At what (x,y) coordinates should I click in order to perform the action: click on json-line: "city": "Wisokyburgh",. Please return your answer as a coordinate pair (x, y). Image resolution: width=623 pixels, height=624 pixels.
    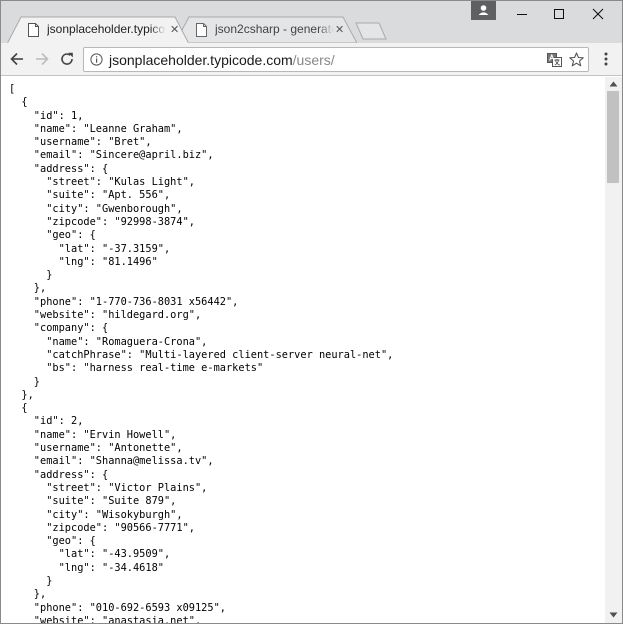
    Looking at the image, I should click on (96, 514).